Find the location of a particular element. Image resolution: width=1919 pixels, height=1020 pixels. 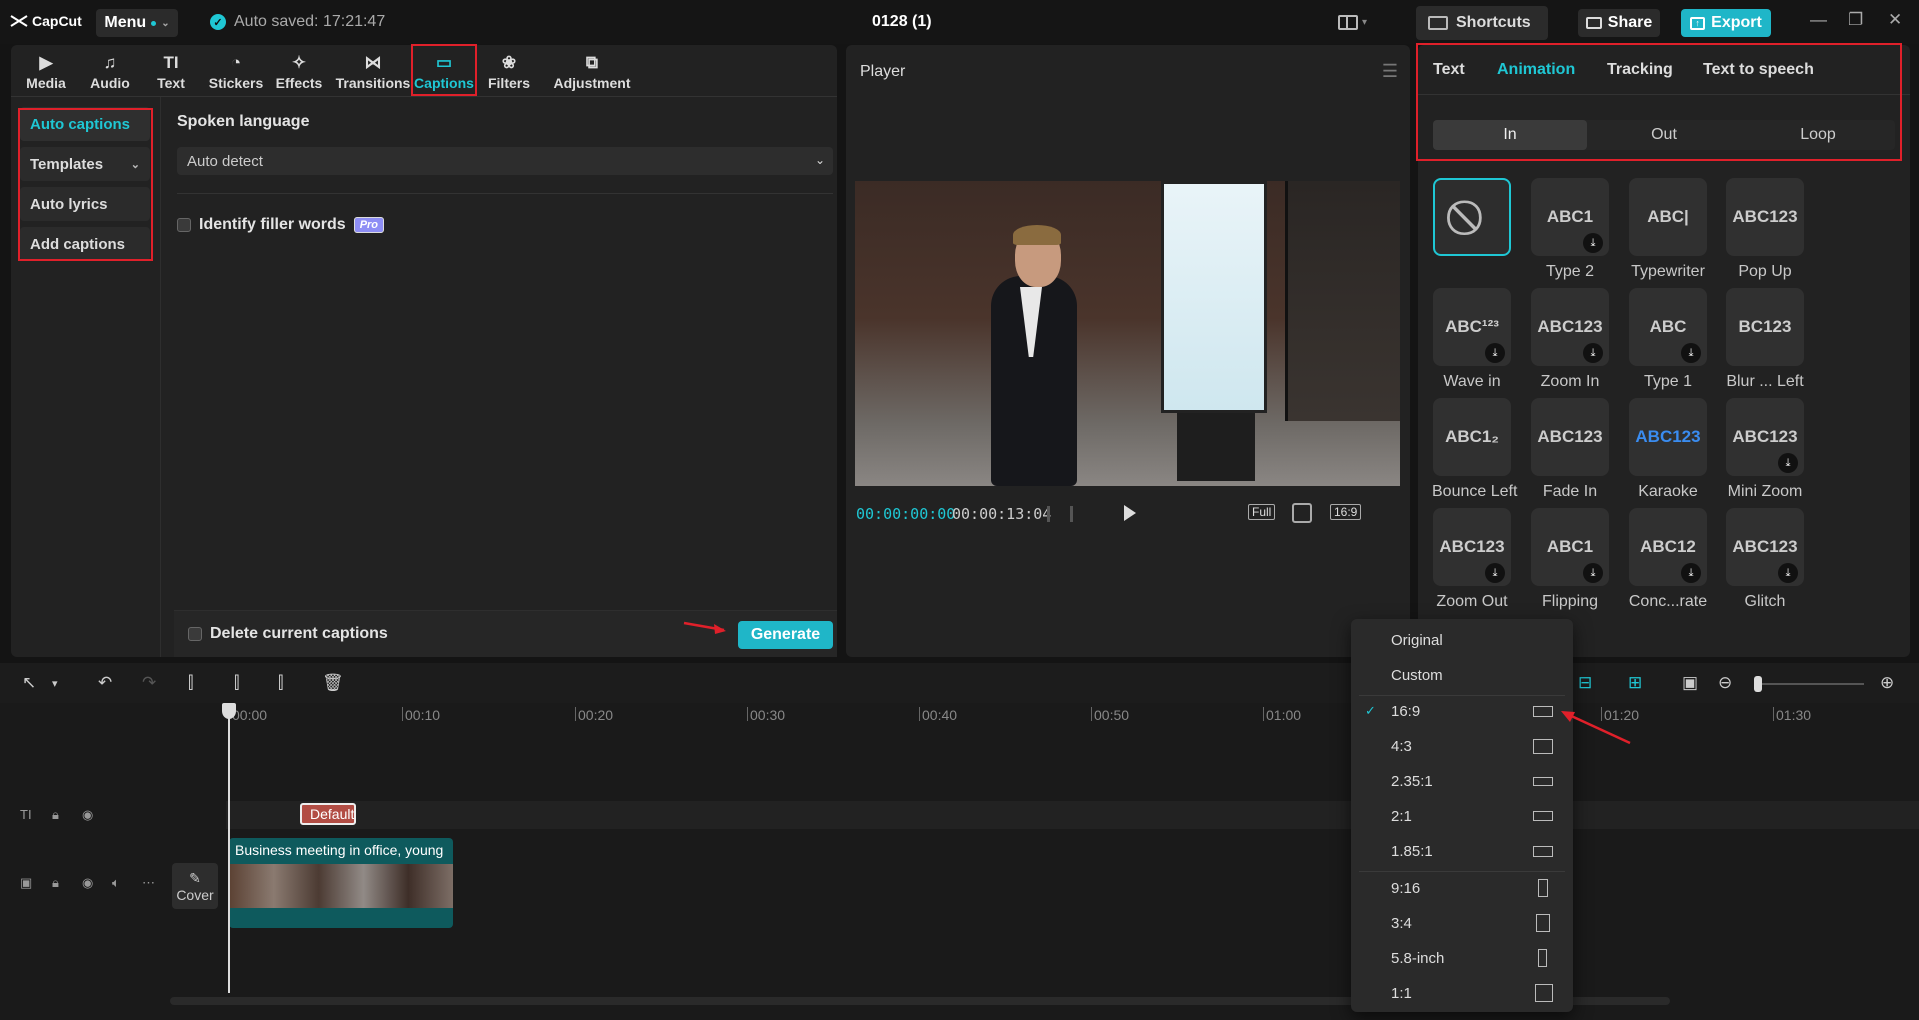

animation-preset: ABC¹²³⤓Wave in is located at coordinates (1472, 339).